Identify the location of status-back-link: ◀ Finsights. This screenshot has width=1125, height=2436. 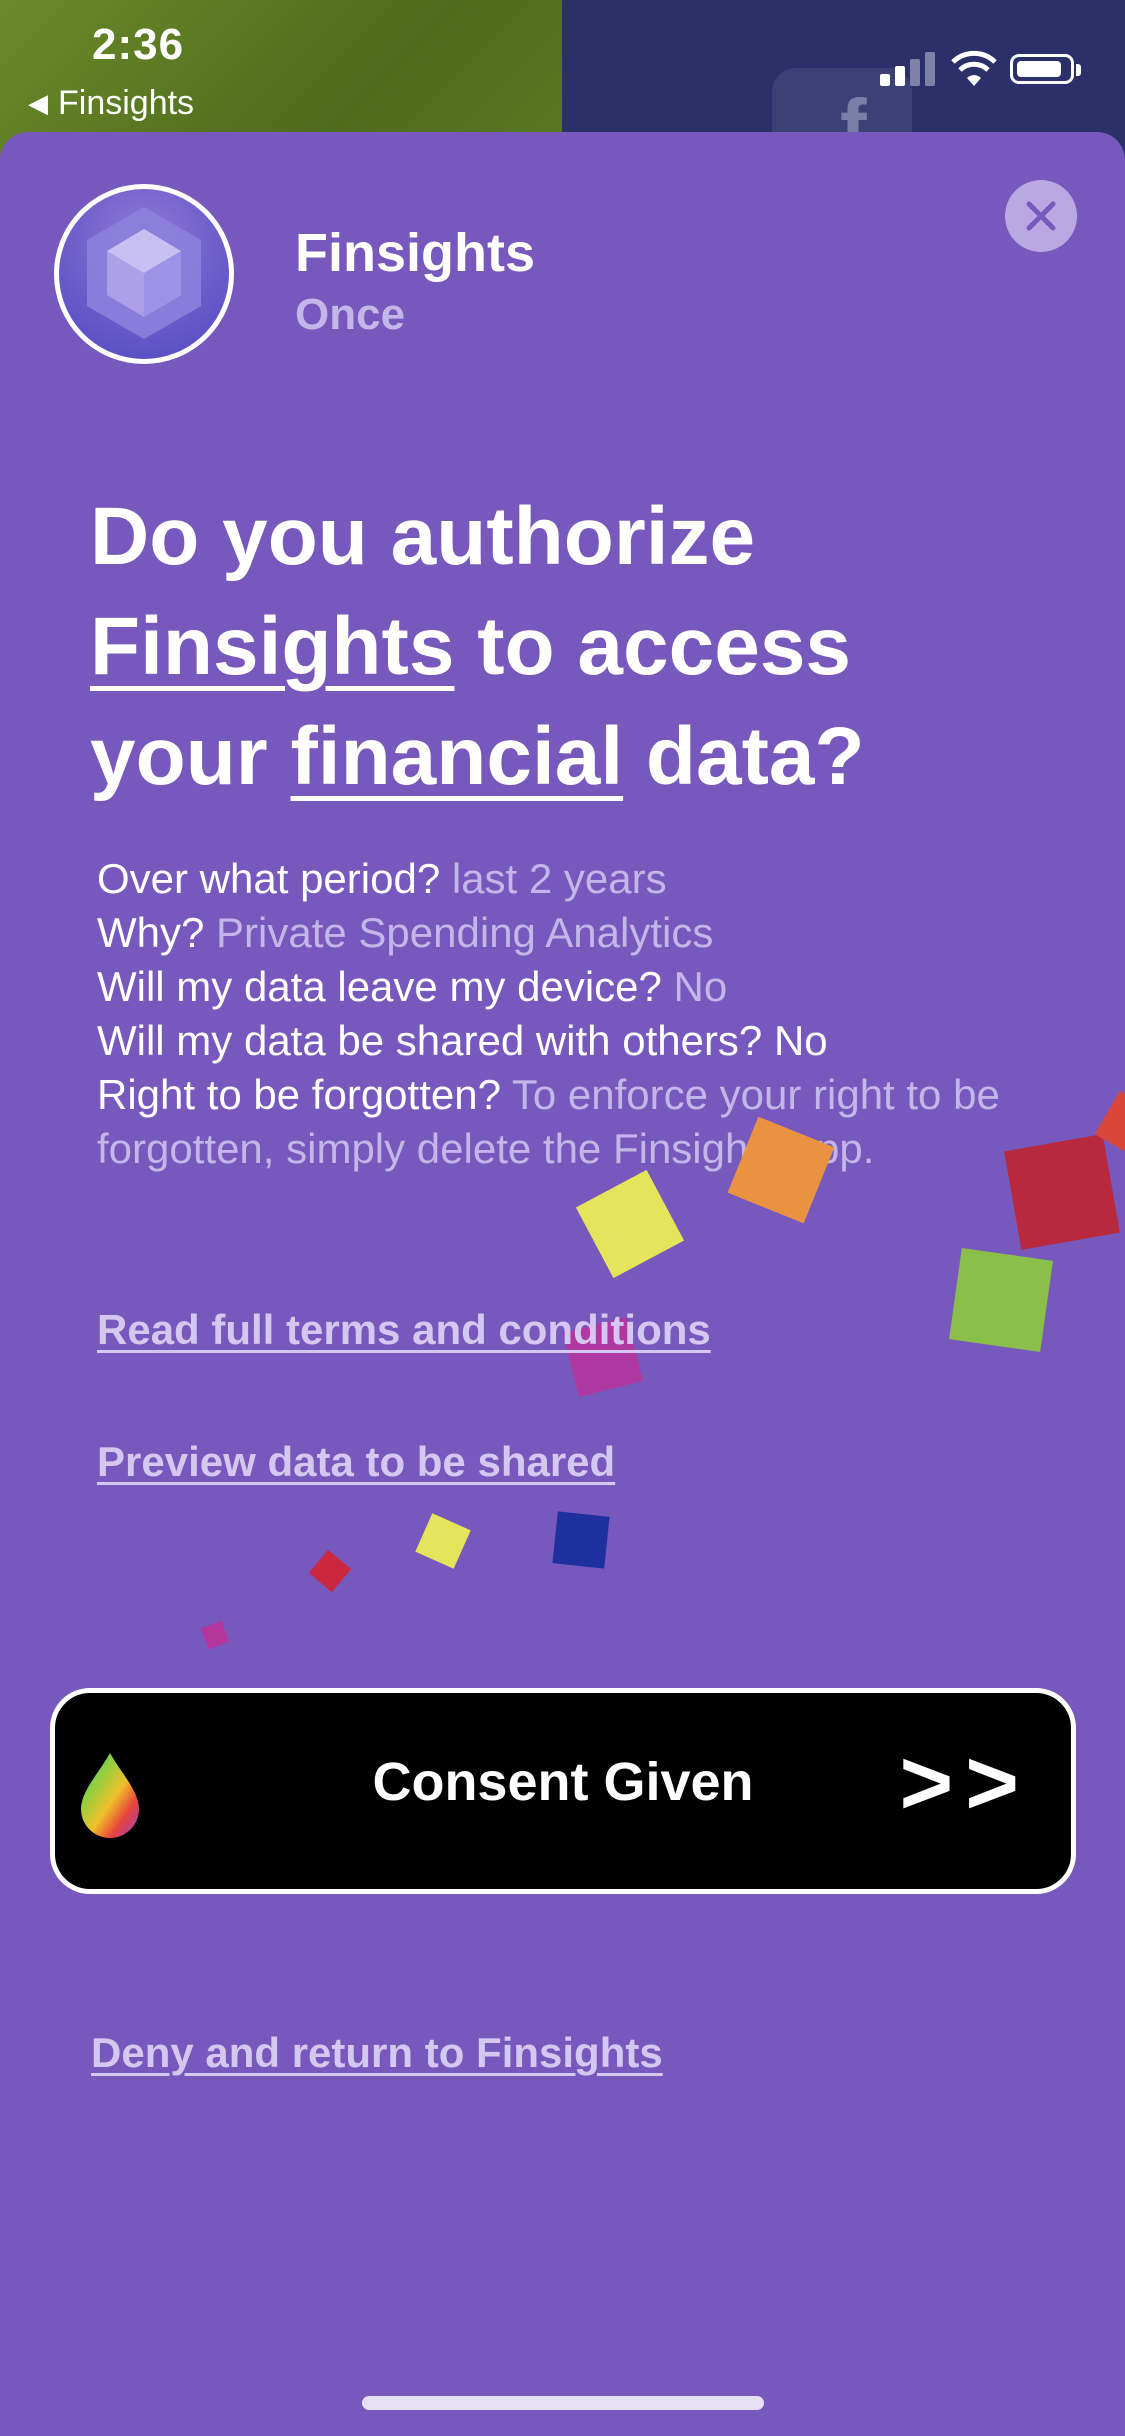
(111, 103).